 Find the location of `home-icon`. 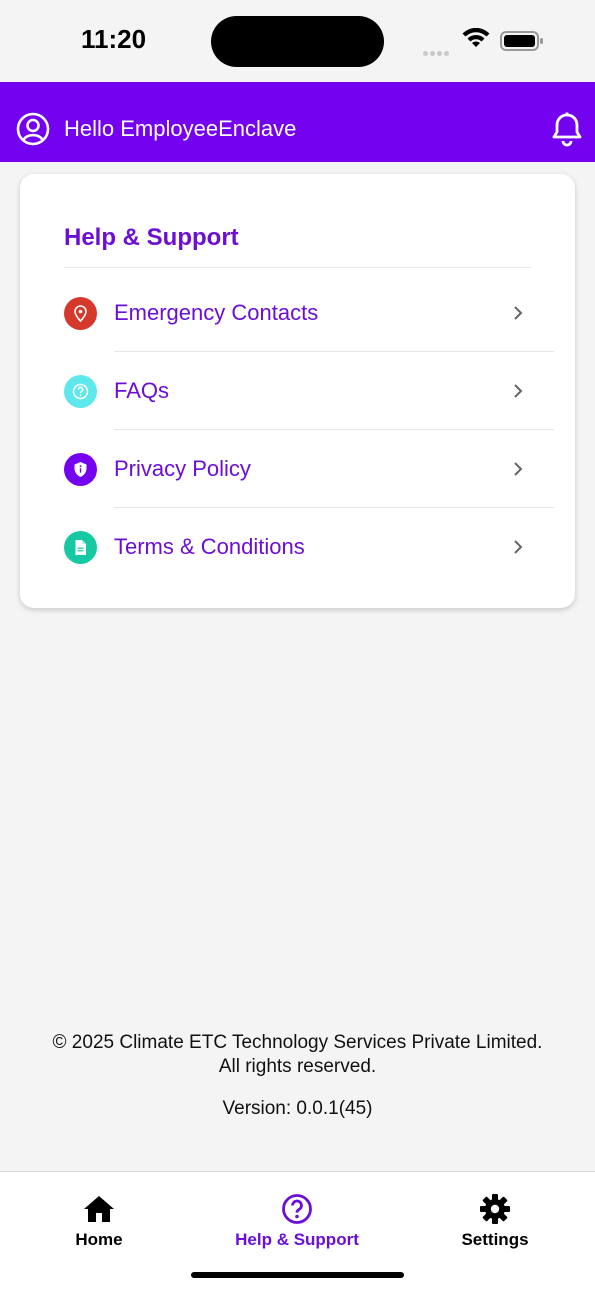

home-icon is located at coordinates (99, 1209).